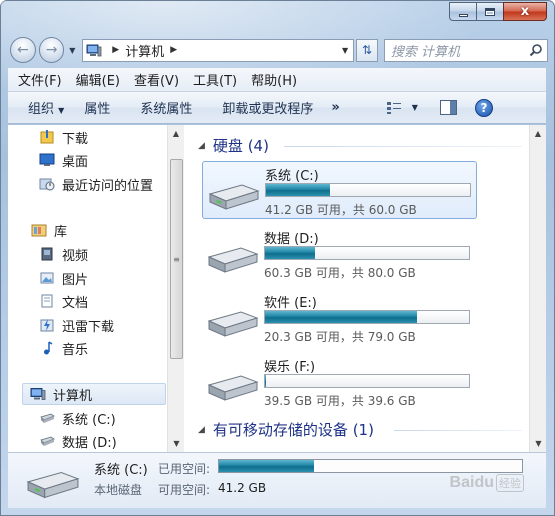 The image size is (555, 516). Describe the element at coordinates (537, 288) in the screenshot. I see `content-pane-scrollbar: ▲ ▼` at that location.